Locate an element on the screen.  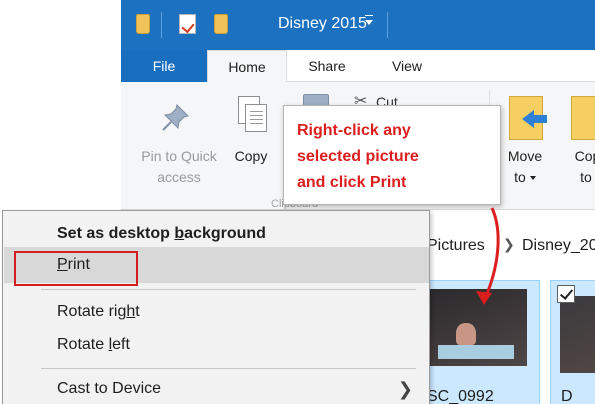
move-to-label-line1: Move is located at coordinates (525, 156).